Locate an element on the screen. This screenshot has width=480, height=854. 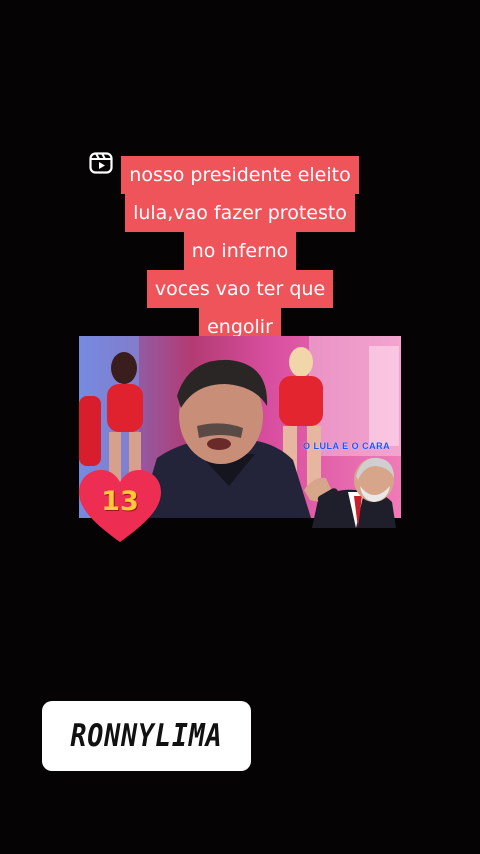
caption-line: no inferno is located at coordinates (240, 251).